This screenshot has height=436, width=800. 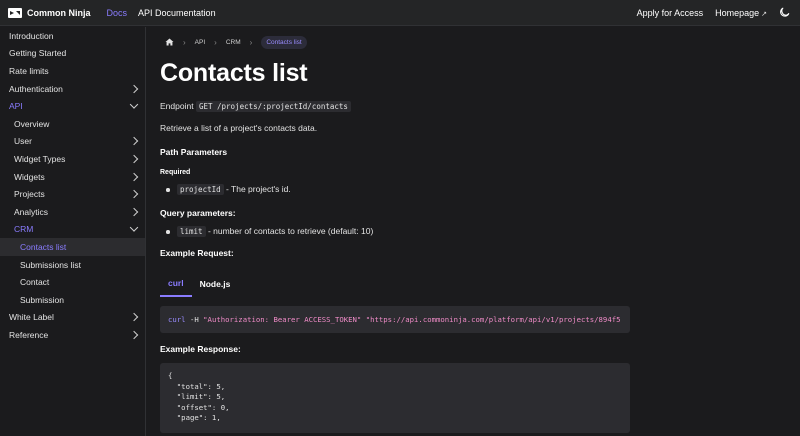 I want to click on sidebar-item-authentication: Authentication, so click(x=72, y=89).